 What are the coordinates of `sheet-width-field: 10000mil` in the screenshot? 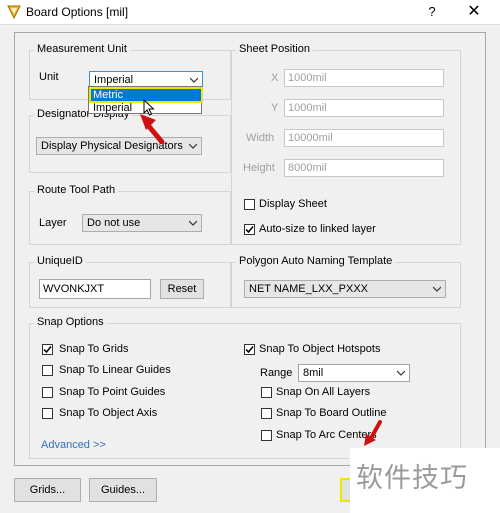 It's located at (364, 138).